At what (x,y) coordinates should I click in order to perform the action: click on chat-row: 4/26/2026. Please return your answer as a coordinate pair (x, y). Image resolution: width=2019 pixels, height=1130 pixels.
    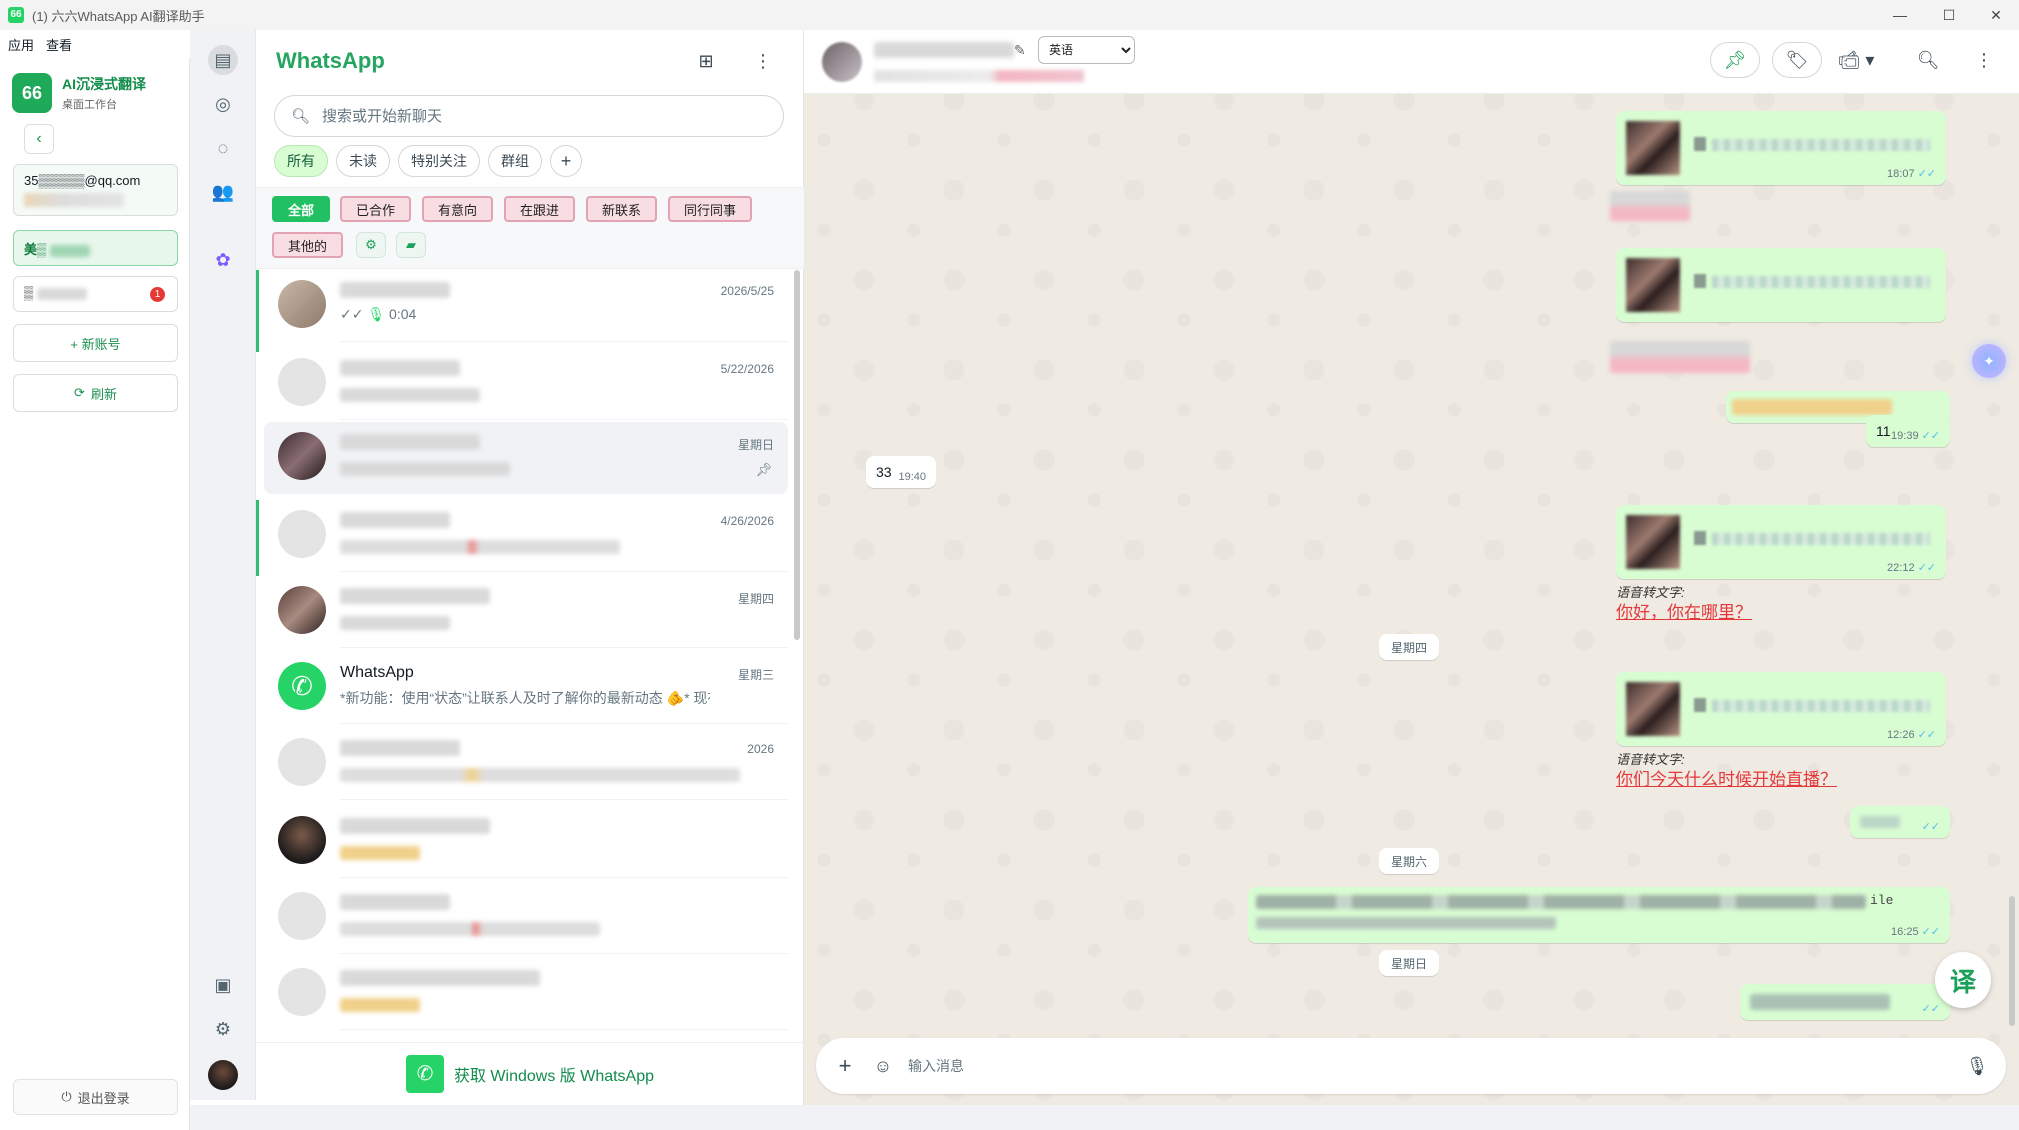
    Looking at the image, I should click on (526, 536).